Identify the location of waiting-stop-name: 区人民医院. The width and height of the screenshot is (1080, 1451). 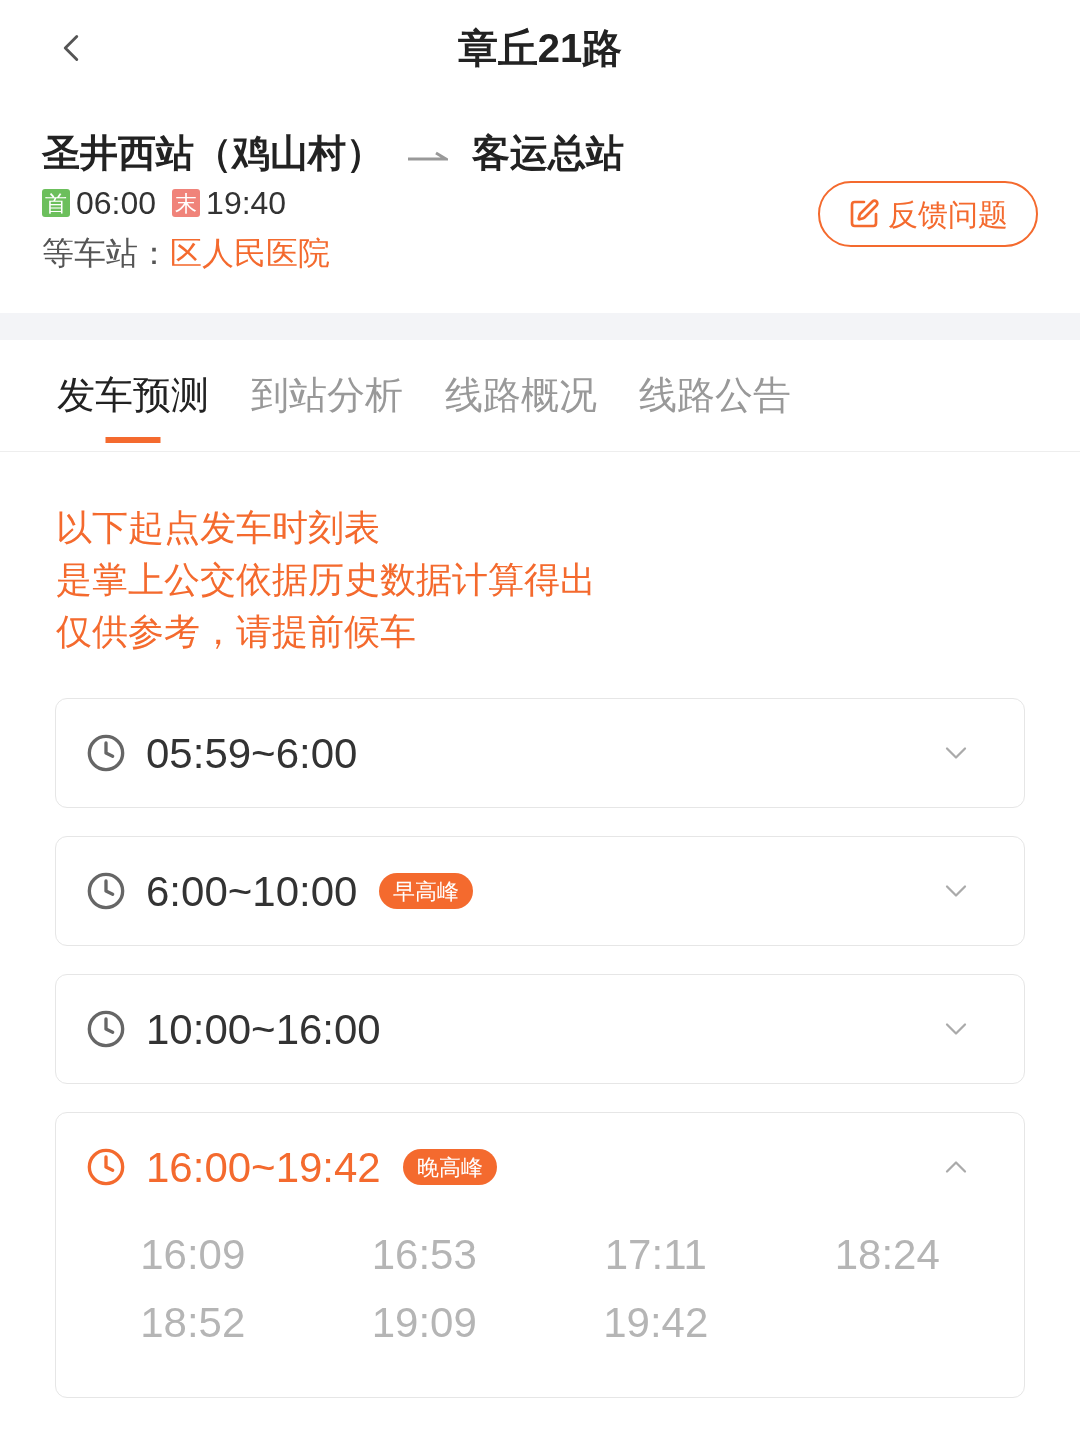
(250, 253).